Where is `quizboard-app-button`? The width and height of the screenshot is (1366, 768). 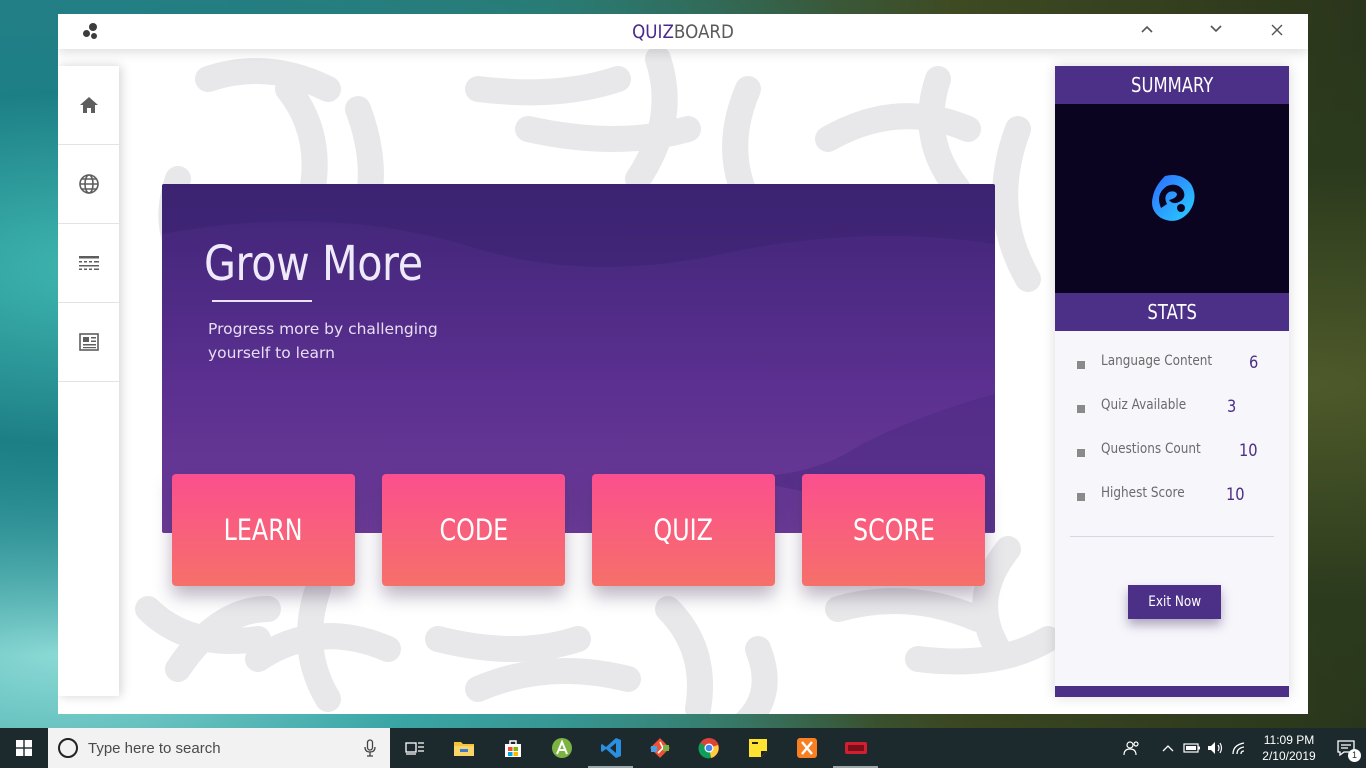 quizboard-app-button is located at coordinates (855, 748).